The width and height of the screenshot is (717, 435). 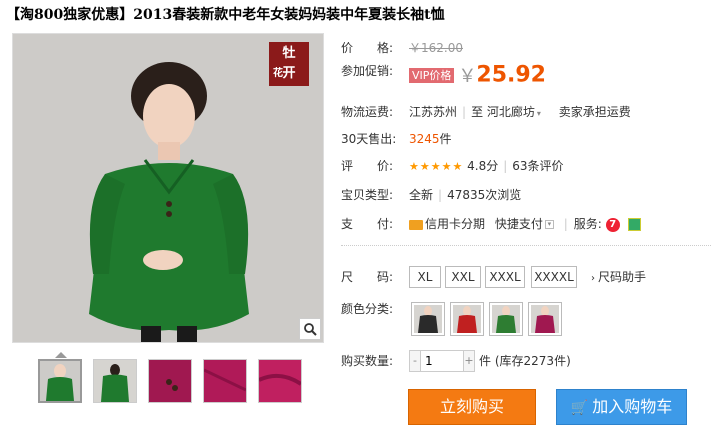 I want to click on promo-row: 参加促销: VIP价格 ￥25.92, so click(x=443, y=75).